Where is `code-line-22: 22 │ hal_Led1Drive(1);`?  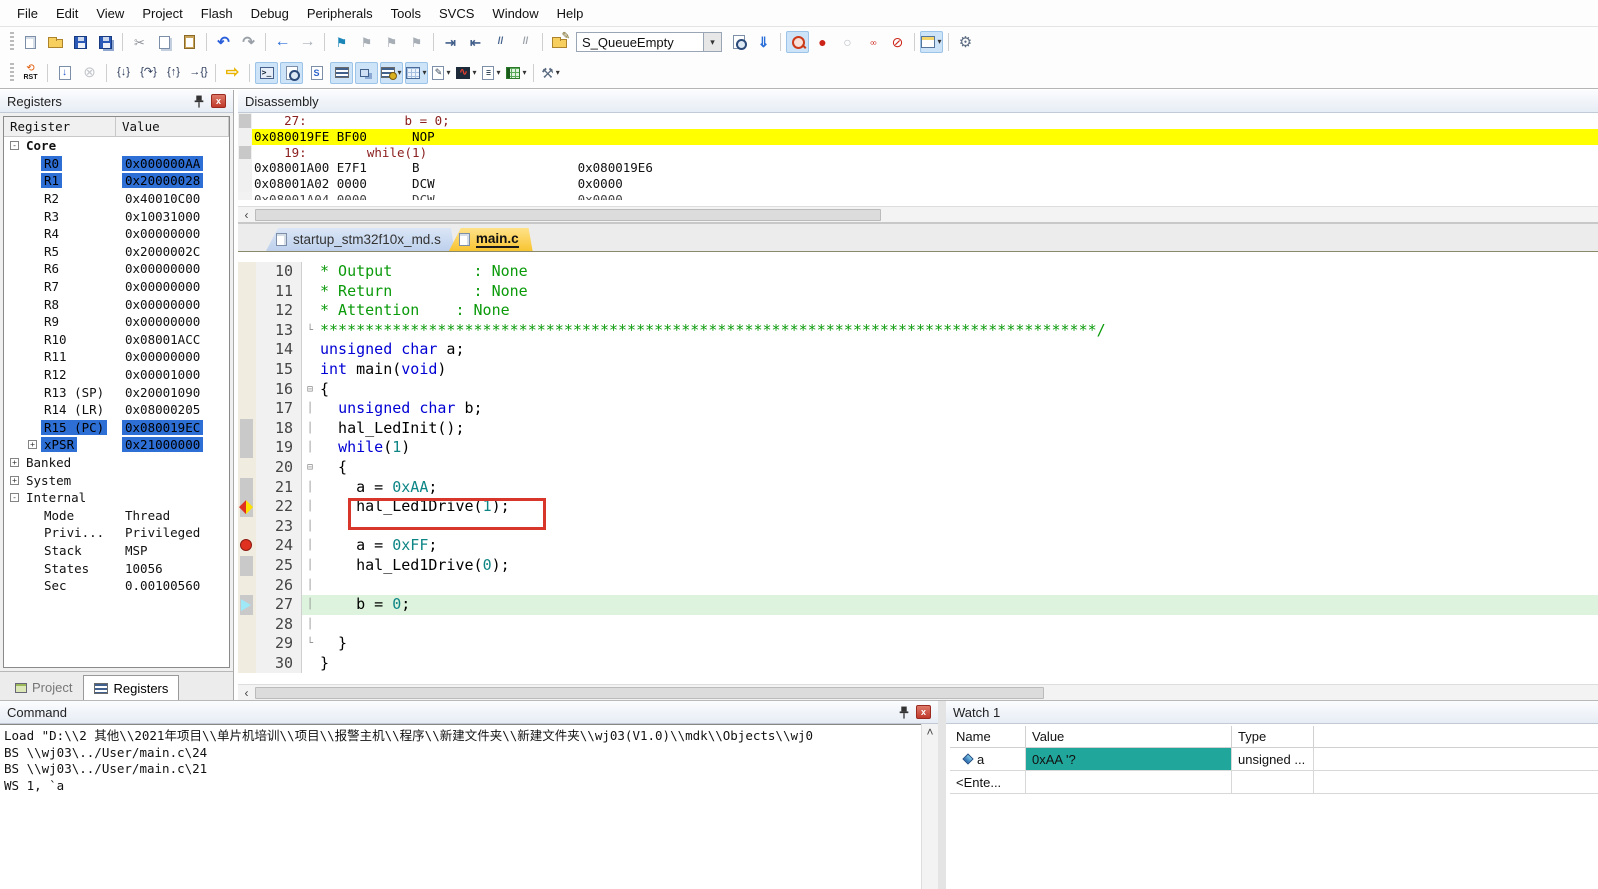
code-line-22: 22 │ hal_Led1Drive(1); is located at coordinates (918, 507).